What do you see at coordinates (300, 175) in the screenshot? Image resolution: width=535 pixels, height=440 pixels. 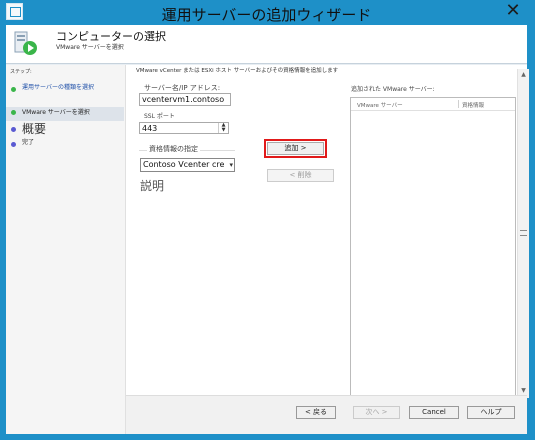 I see `remove-button: < 削除` at bounding box center [300, 175].